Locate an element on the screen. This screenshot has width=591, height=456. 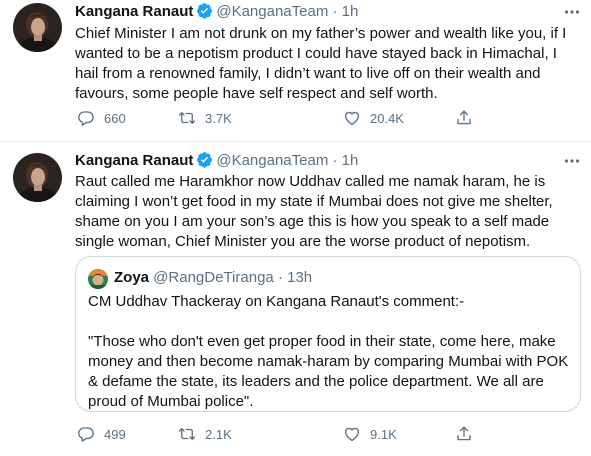
quoted-display-name: Zoya is located at coordinates (131, 277).